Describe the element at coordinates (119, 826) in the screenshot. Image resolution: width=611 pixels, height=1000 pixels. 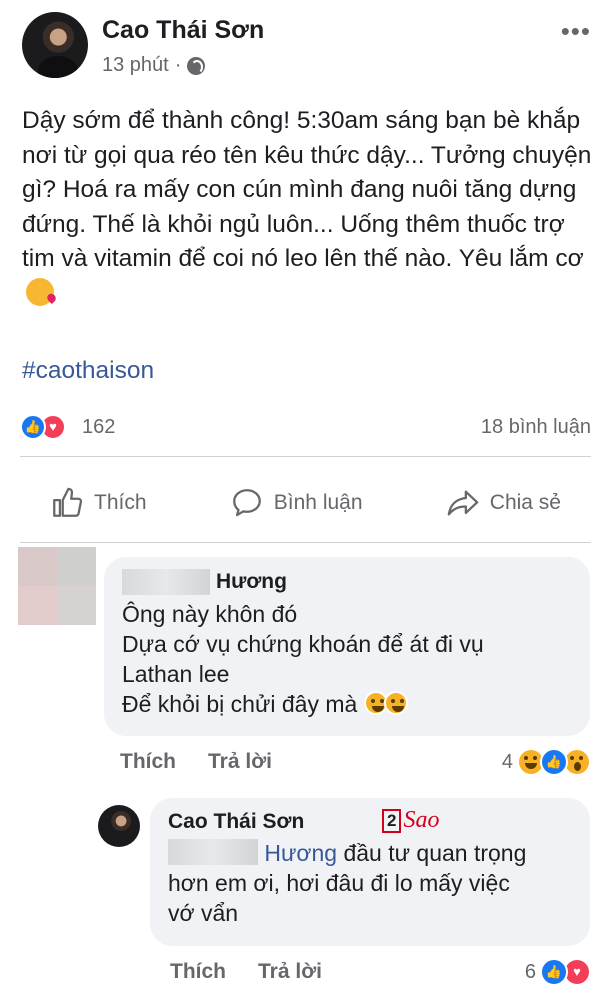
I see `reply-author-avatar` at that location.